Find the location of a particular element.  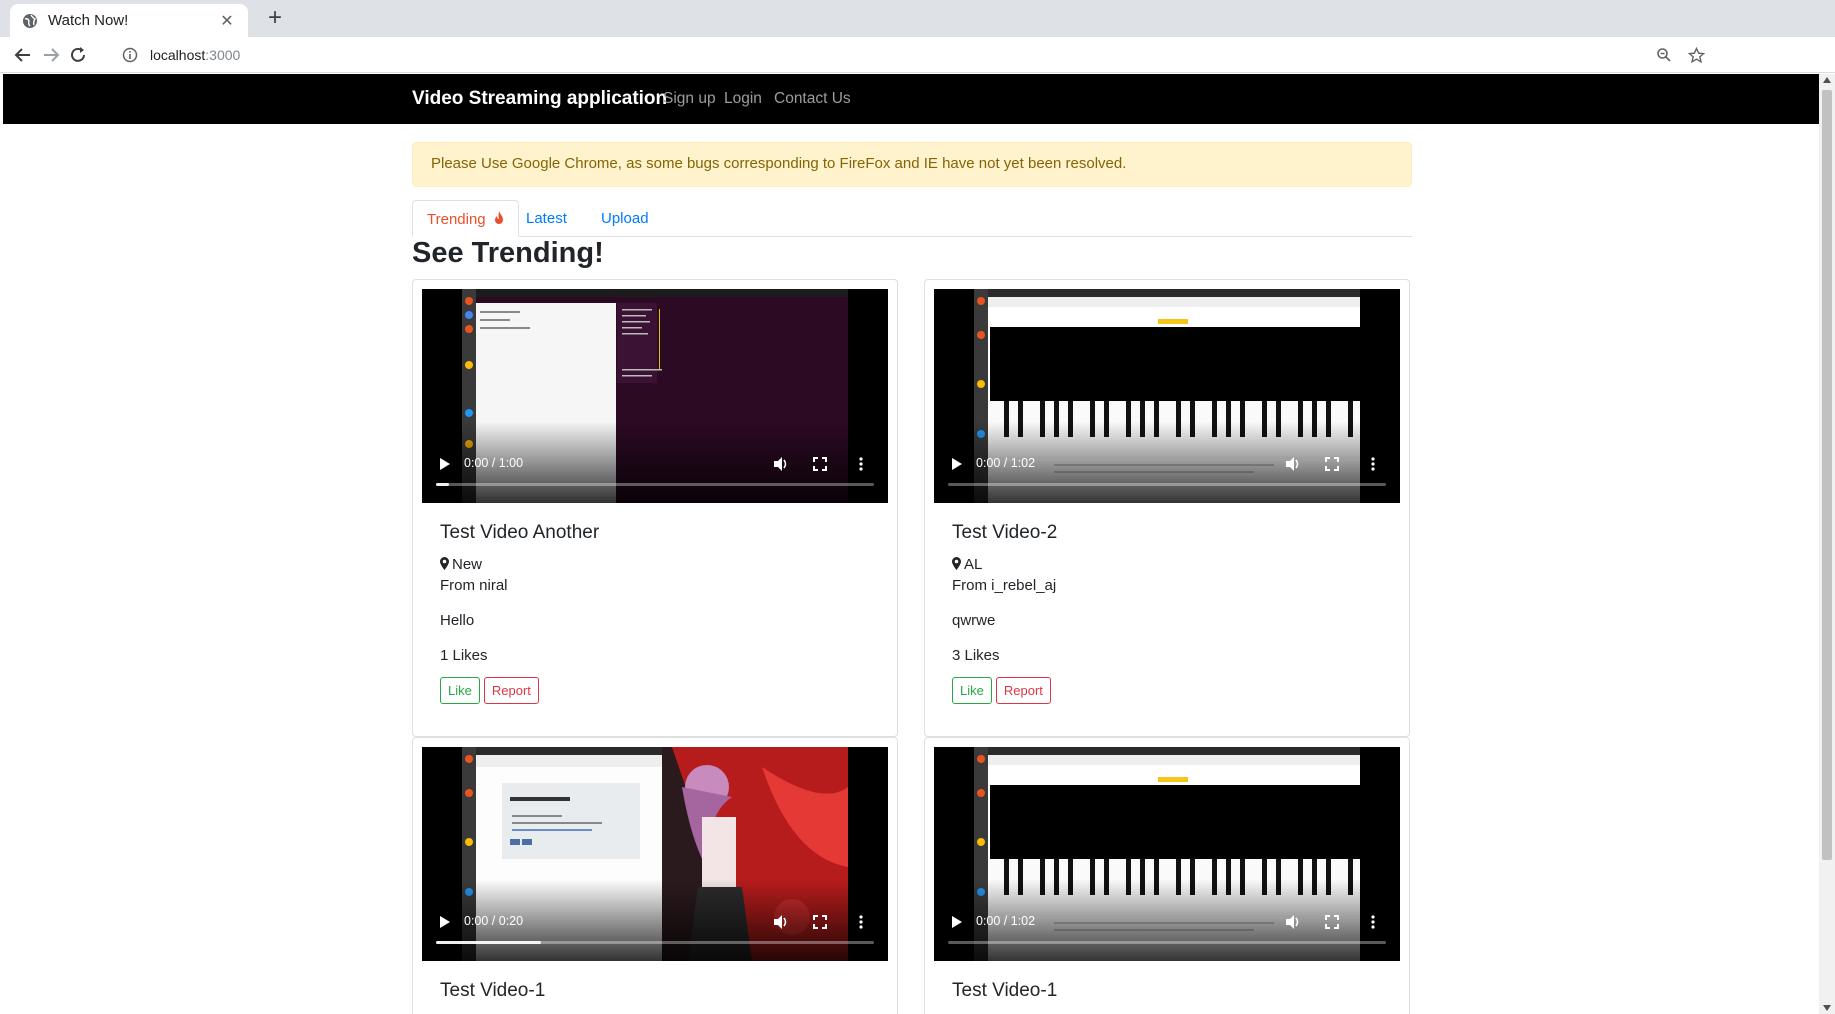

scroll-down-arrow-icon is located at coordinates (1827, 1008).